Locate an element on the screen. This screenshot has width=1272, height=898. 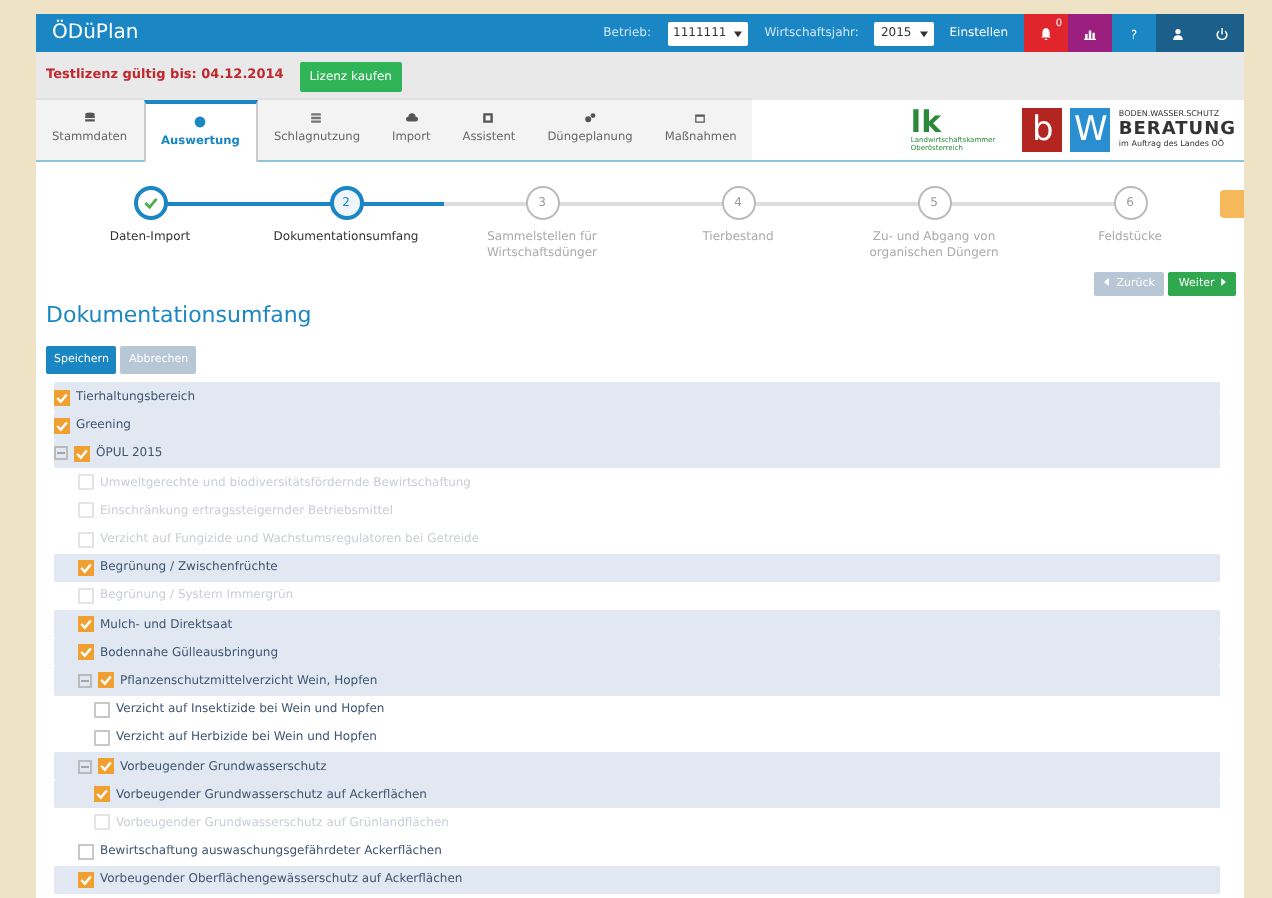
arrow-left-icon is located at coordinates (1108, 282).